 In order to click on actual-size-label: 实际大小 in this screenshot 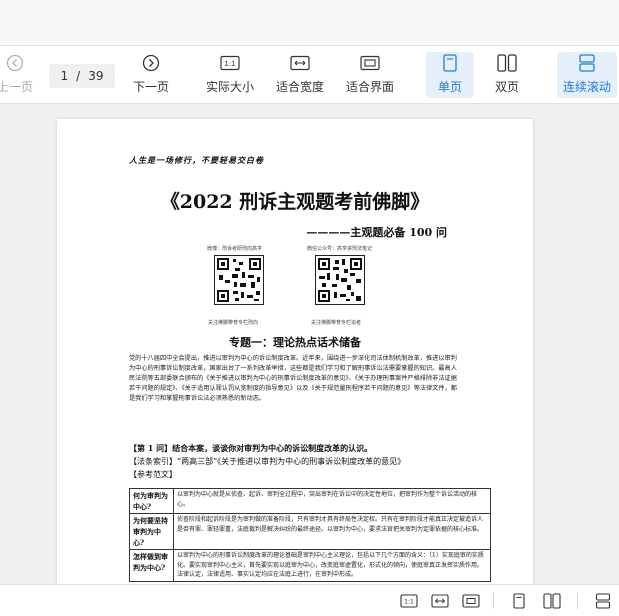, I will do `click(229, 87)`.